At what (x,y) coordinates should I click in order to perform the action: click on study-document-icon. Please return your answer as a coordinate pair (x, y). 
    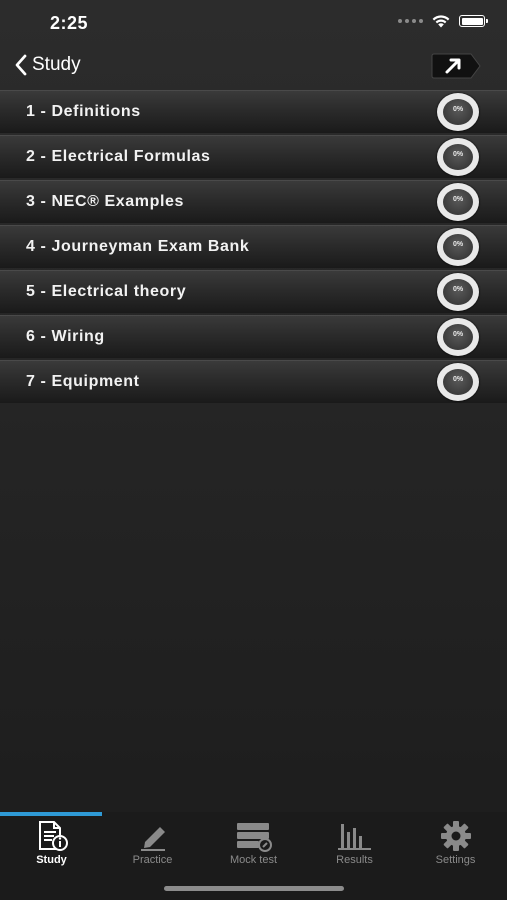
    Looking at the image, I should click on (53, 836).